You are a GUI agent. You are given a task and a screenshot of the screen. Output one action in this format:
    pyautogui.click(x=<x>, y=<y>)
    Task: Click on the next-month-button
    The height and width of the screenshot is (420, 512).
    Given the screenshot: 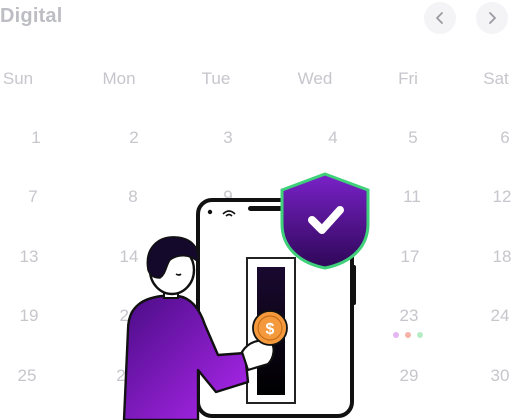 What is the action you would take?
    pyautogui.click(x=492, y=18)
    